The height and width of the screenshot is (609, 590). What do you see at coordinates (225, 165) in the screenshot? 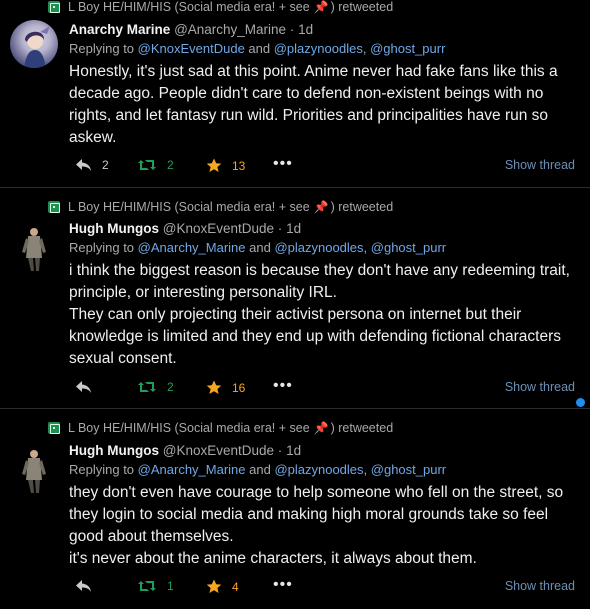
I see `like-button: 13` at bounding box center [225, 165].